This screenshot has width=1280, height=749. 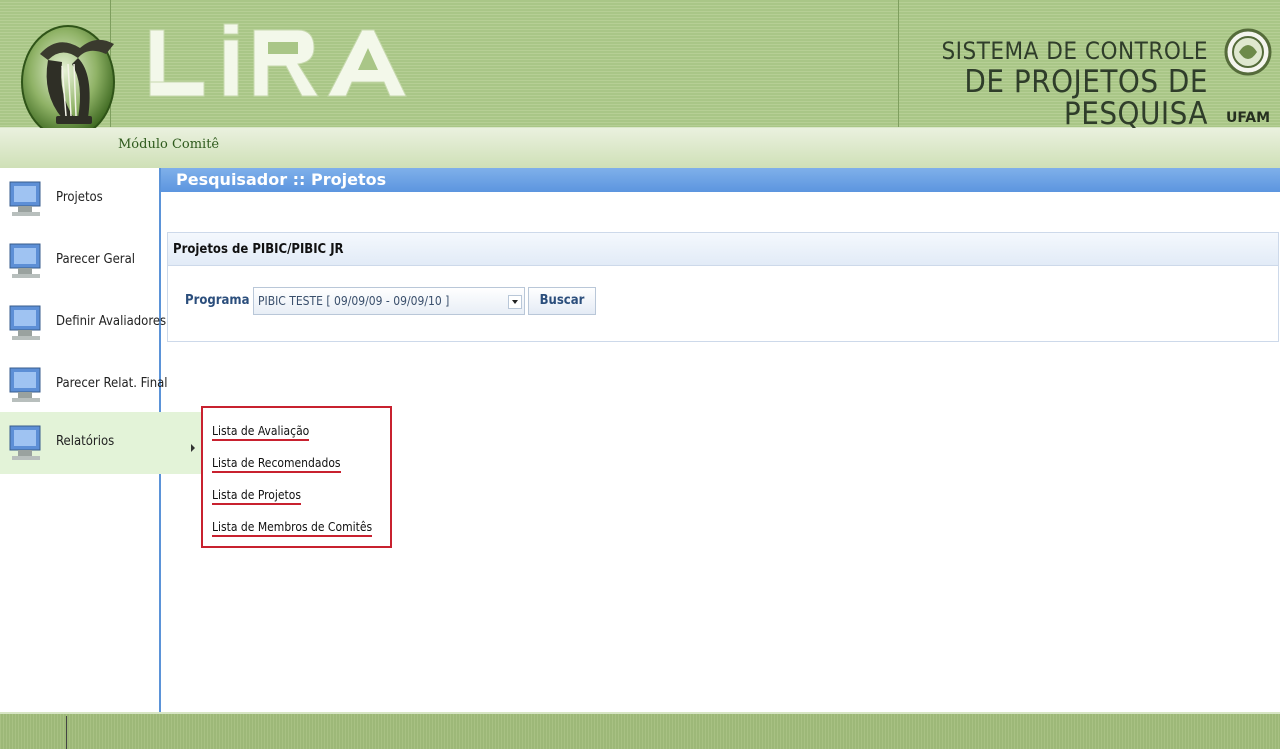 What do you see at coordinates (1074, 51) in the screenshot?
I see `system-title-line1: SISTEMA DE CONTROLE` at bounding box center [1074, 51].